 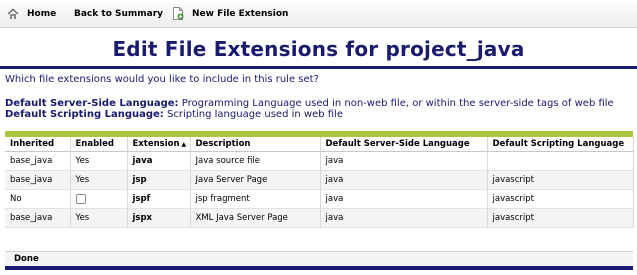 What do you see at coordinates (26, 259) in the screenshot?
I see `done-button: Done` at bounding box center [26, 259].